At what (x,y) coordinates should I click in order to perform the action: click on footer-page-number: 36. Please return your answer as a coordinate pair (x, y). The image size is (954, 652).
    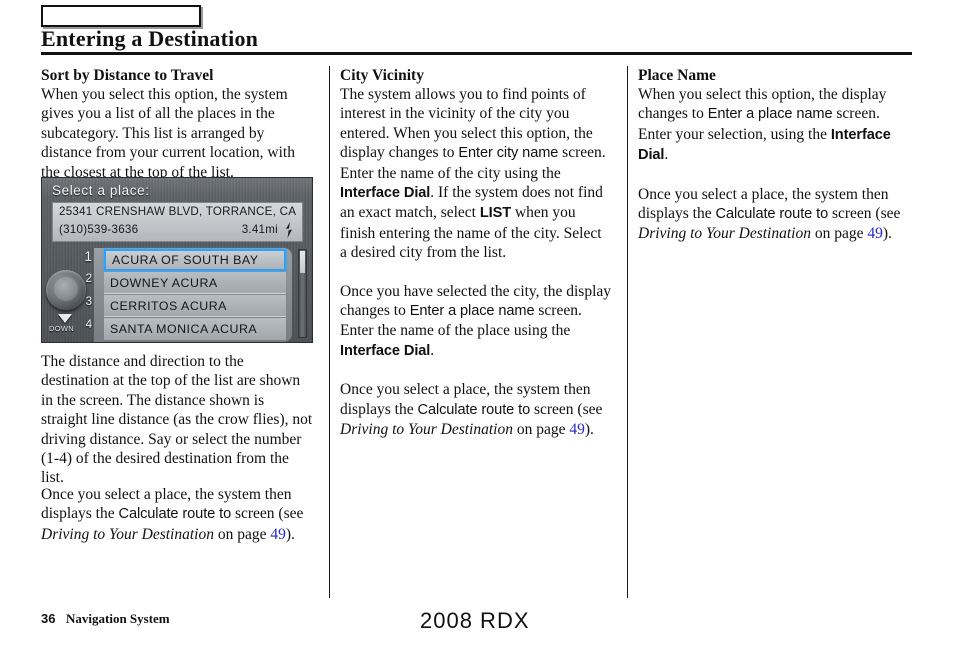
    Looking at the image, I should click on (48, 618).